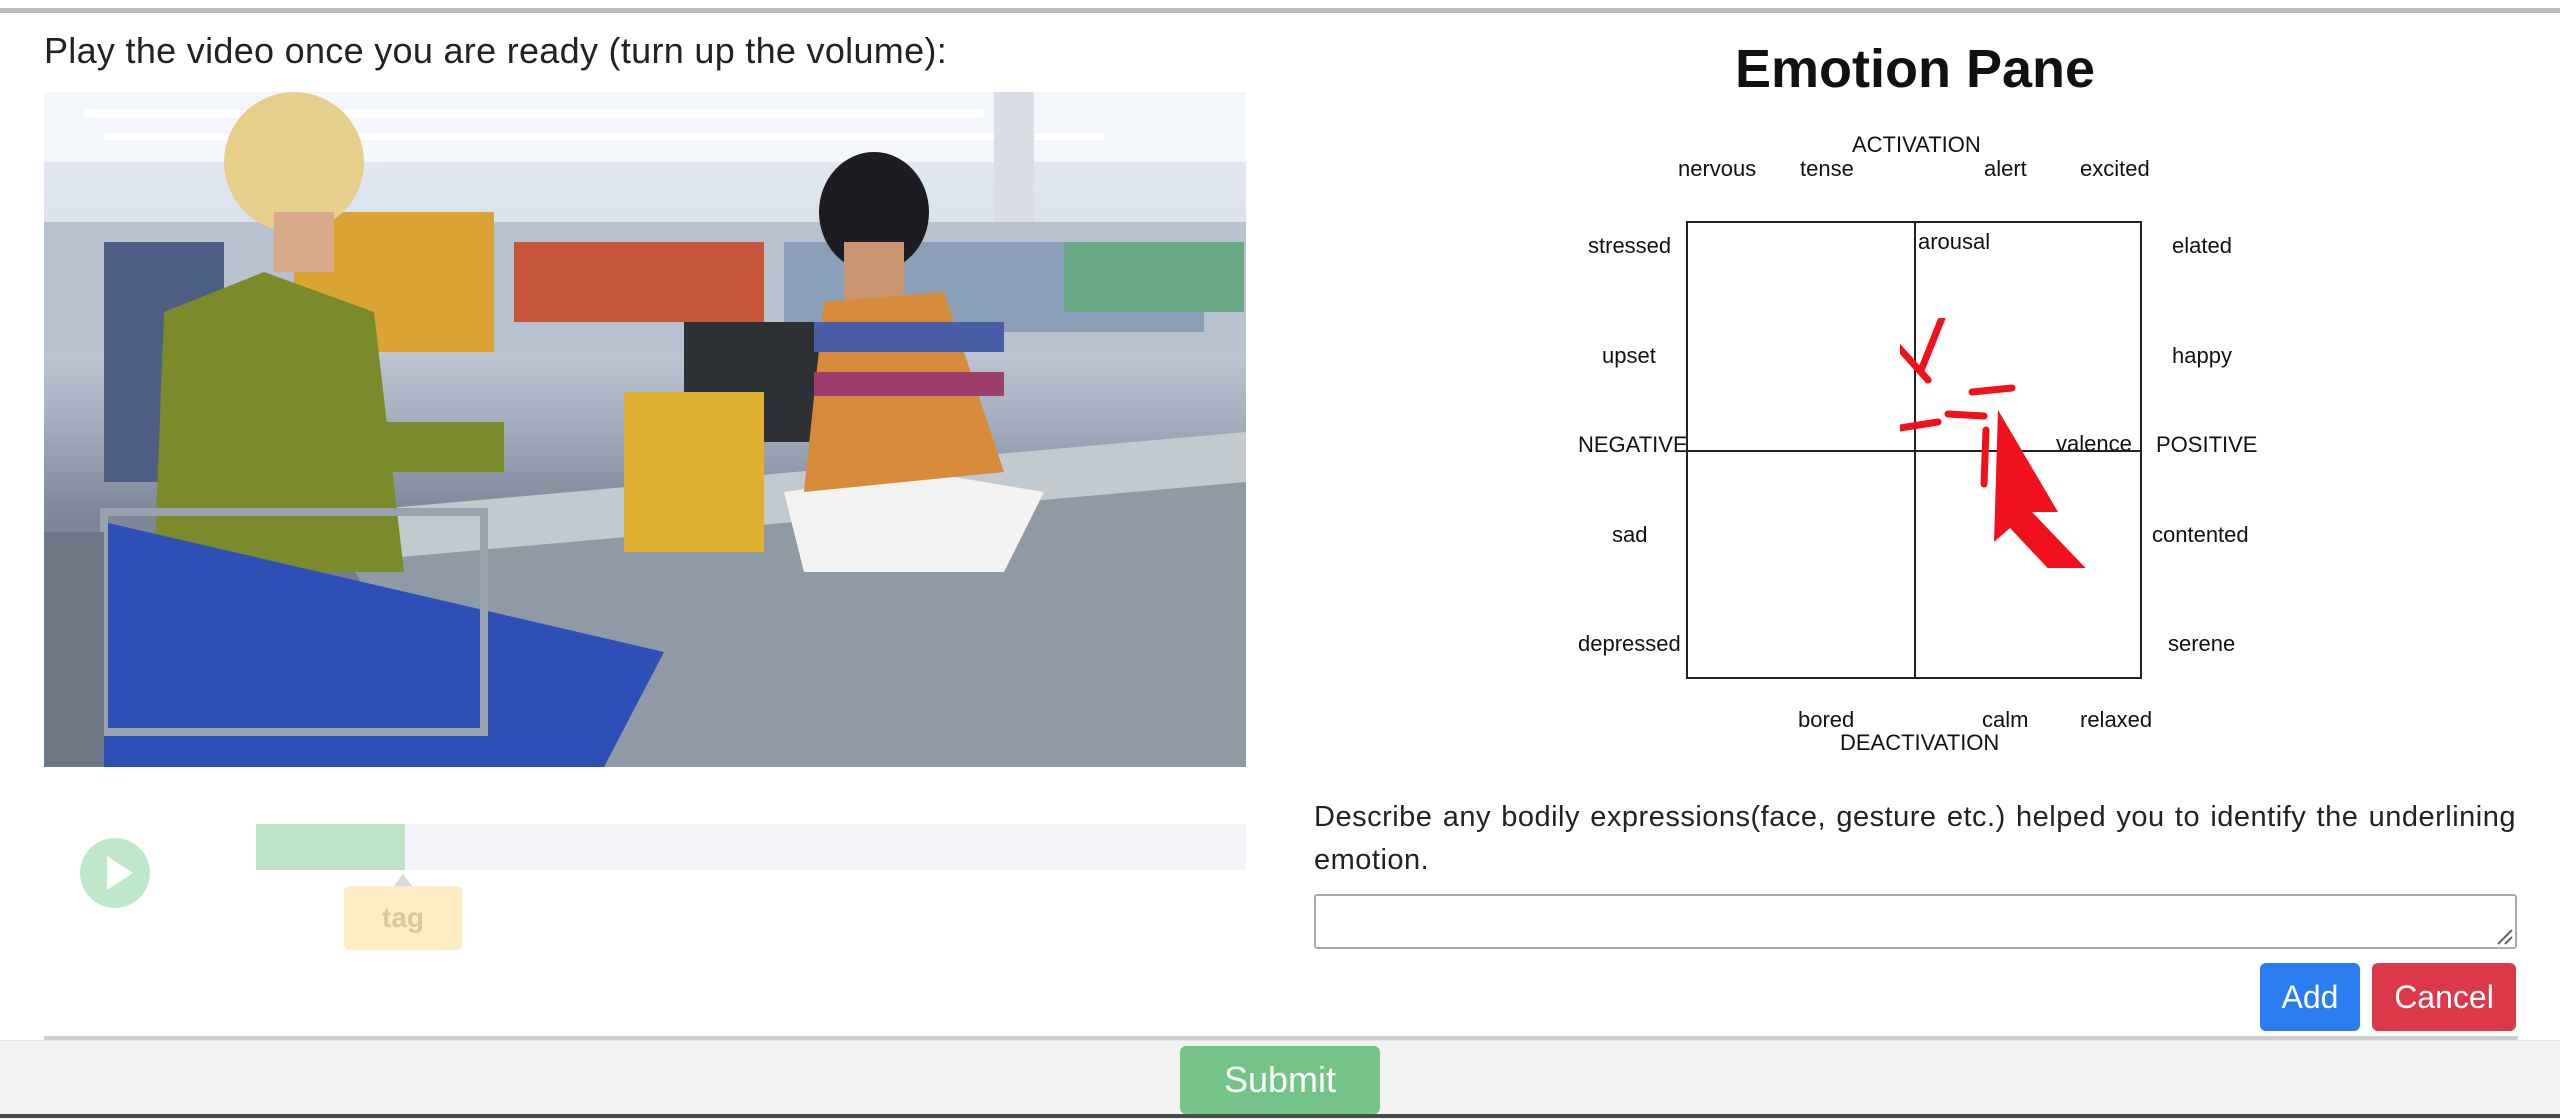 Image resolution: width=2560 pixels, height=1119 pixels. I want to click on emotion-label-serene: serene, so click(2202, 643).